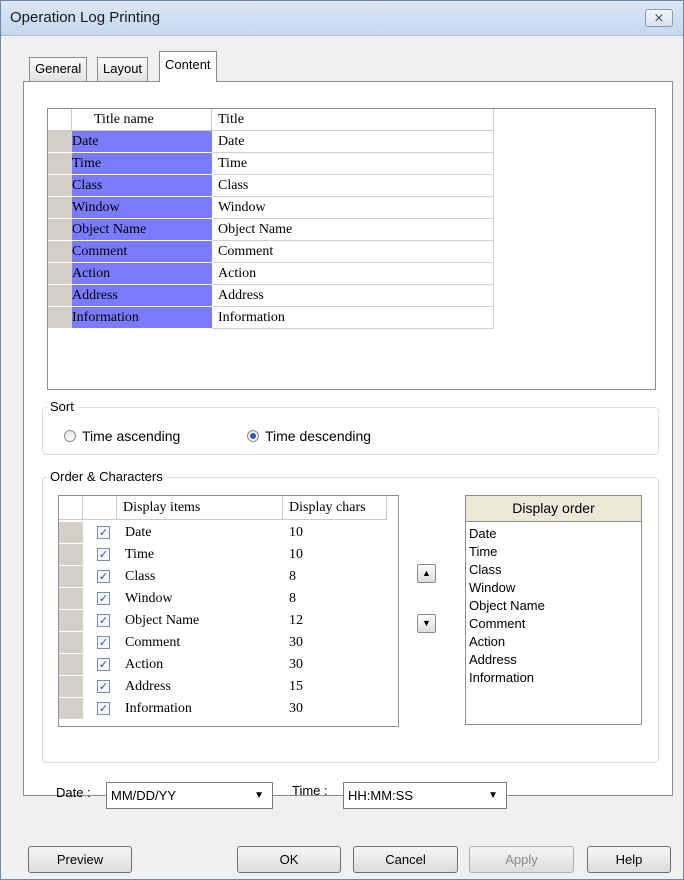  What do you see at coordinates (58, 69) in the screenshot?
I see `tab-general: General` at bounding box center [58, 69].